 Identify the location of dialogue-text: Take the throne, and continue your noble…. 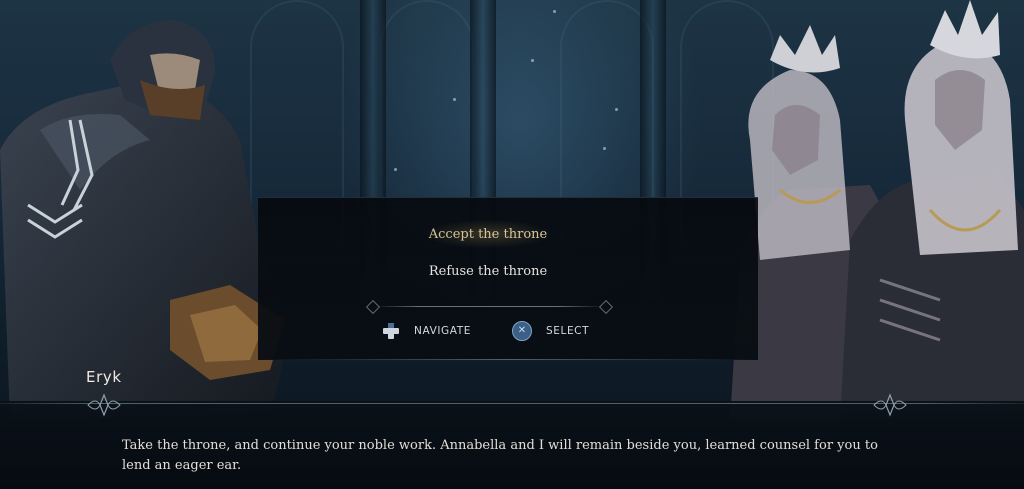
(500, 455).